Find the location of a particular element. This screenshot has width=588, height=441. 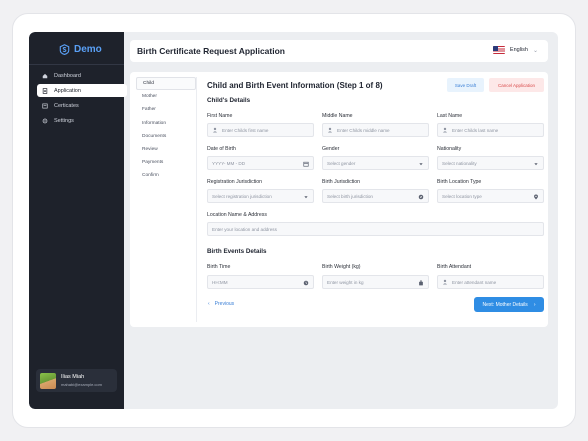

location-input: Enter your location and address is located at coordinates (375, 229).